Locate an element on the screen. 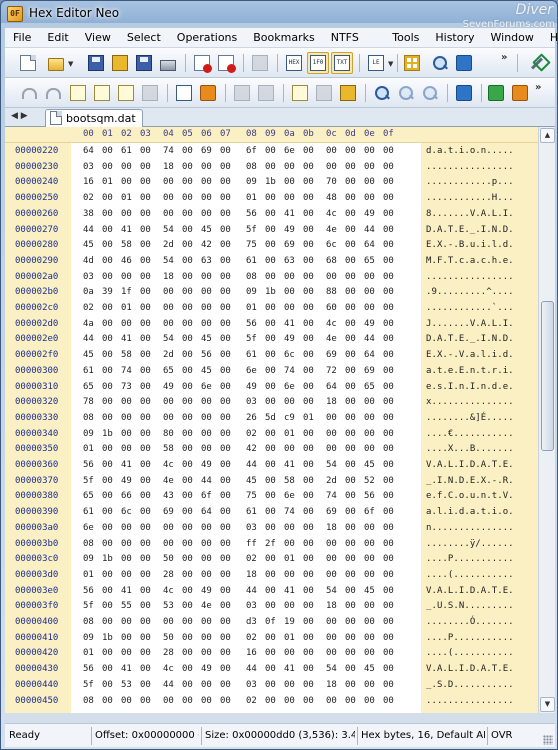  hex-byte: 6c is located at coordinates (126, 512).